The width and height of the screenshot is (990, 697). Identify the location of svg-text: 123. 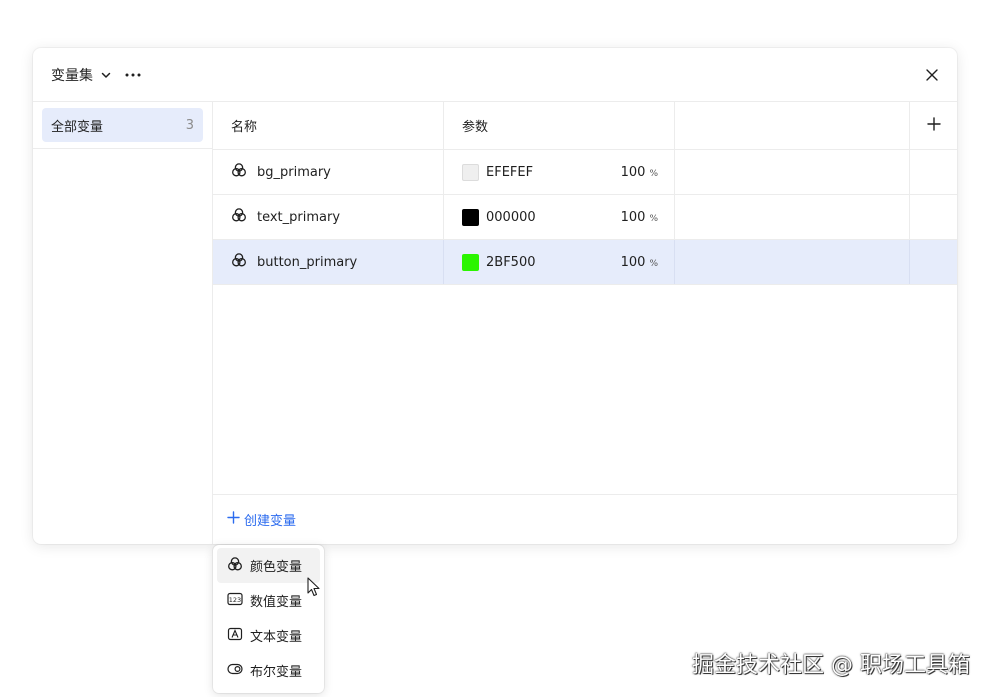
(235, 600).